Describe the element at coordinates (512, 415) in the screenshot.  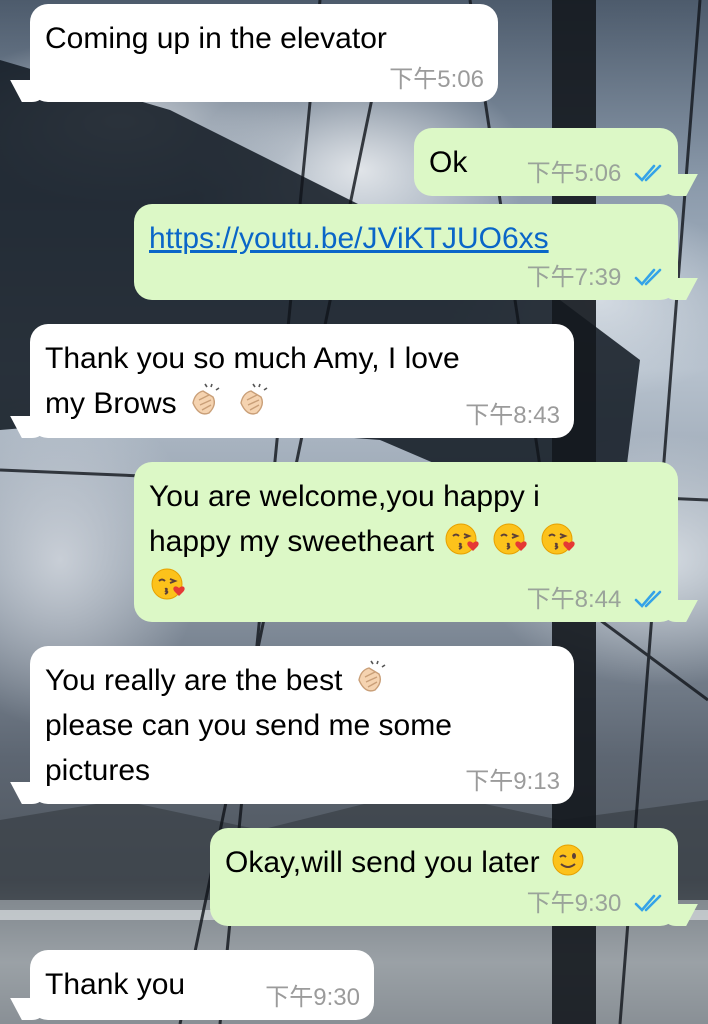
I see `message-time: 下午8:43` at that location.